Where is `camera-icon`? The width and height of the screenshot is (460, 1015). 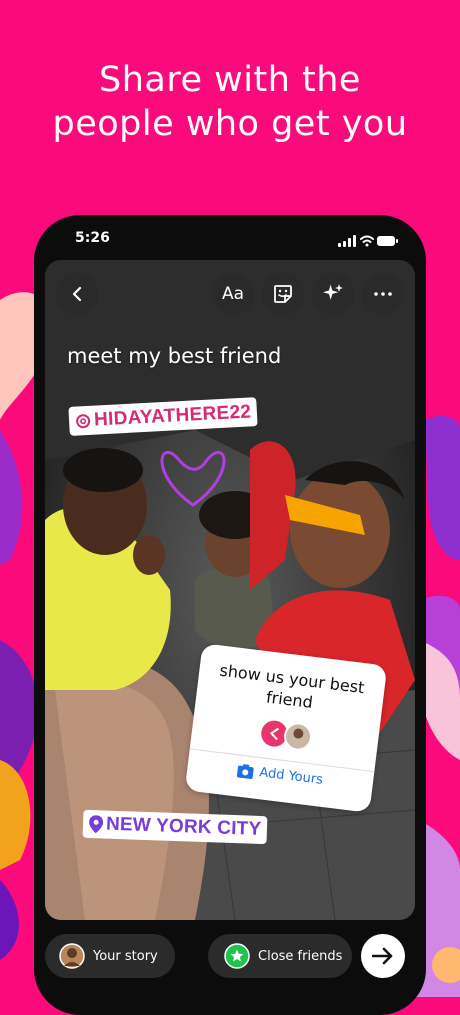
camera-icon is located at coordinates (245, 771).